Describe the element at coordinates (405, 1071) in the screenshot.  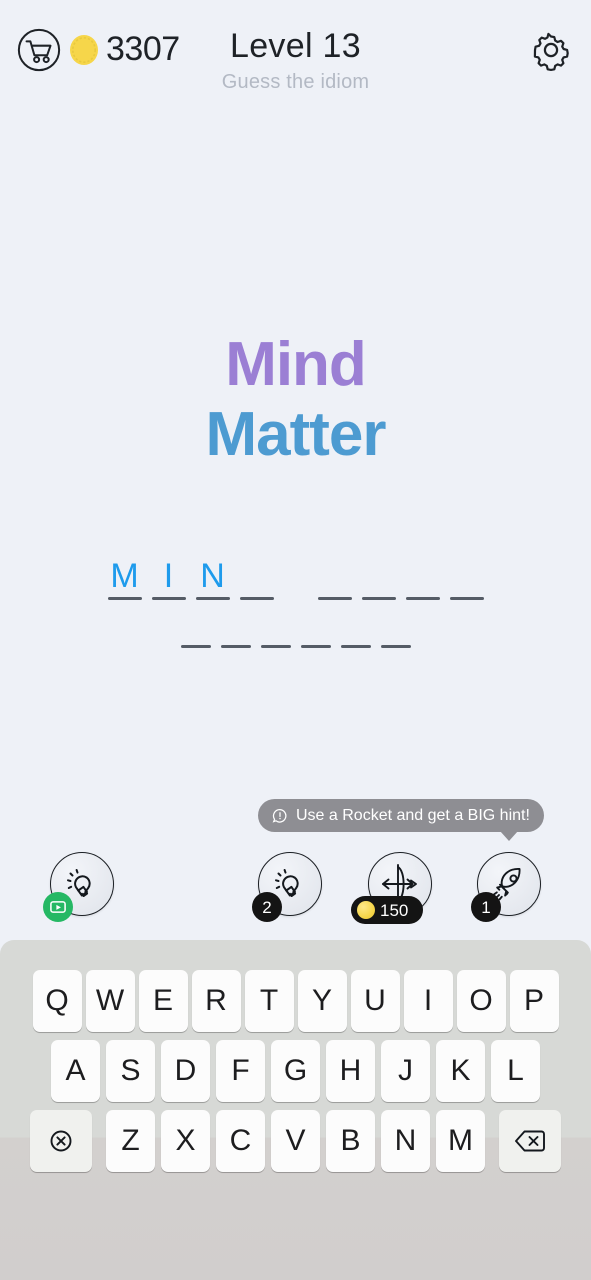
I see `key-j: J` at that location.